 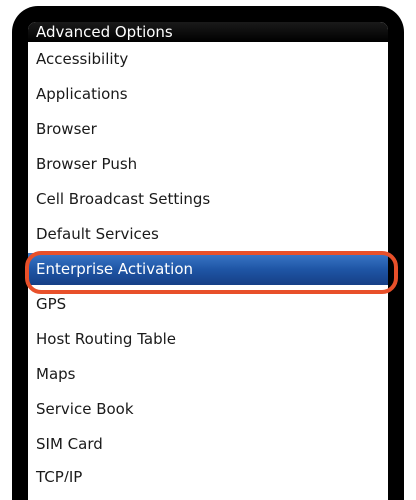 What do you see at coordinates (208, 339) in the screenshot?
I see `menu-item-host-routing-table: Host Routing Table` at bounding box center [208, 339].